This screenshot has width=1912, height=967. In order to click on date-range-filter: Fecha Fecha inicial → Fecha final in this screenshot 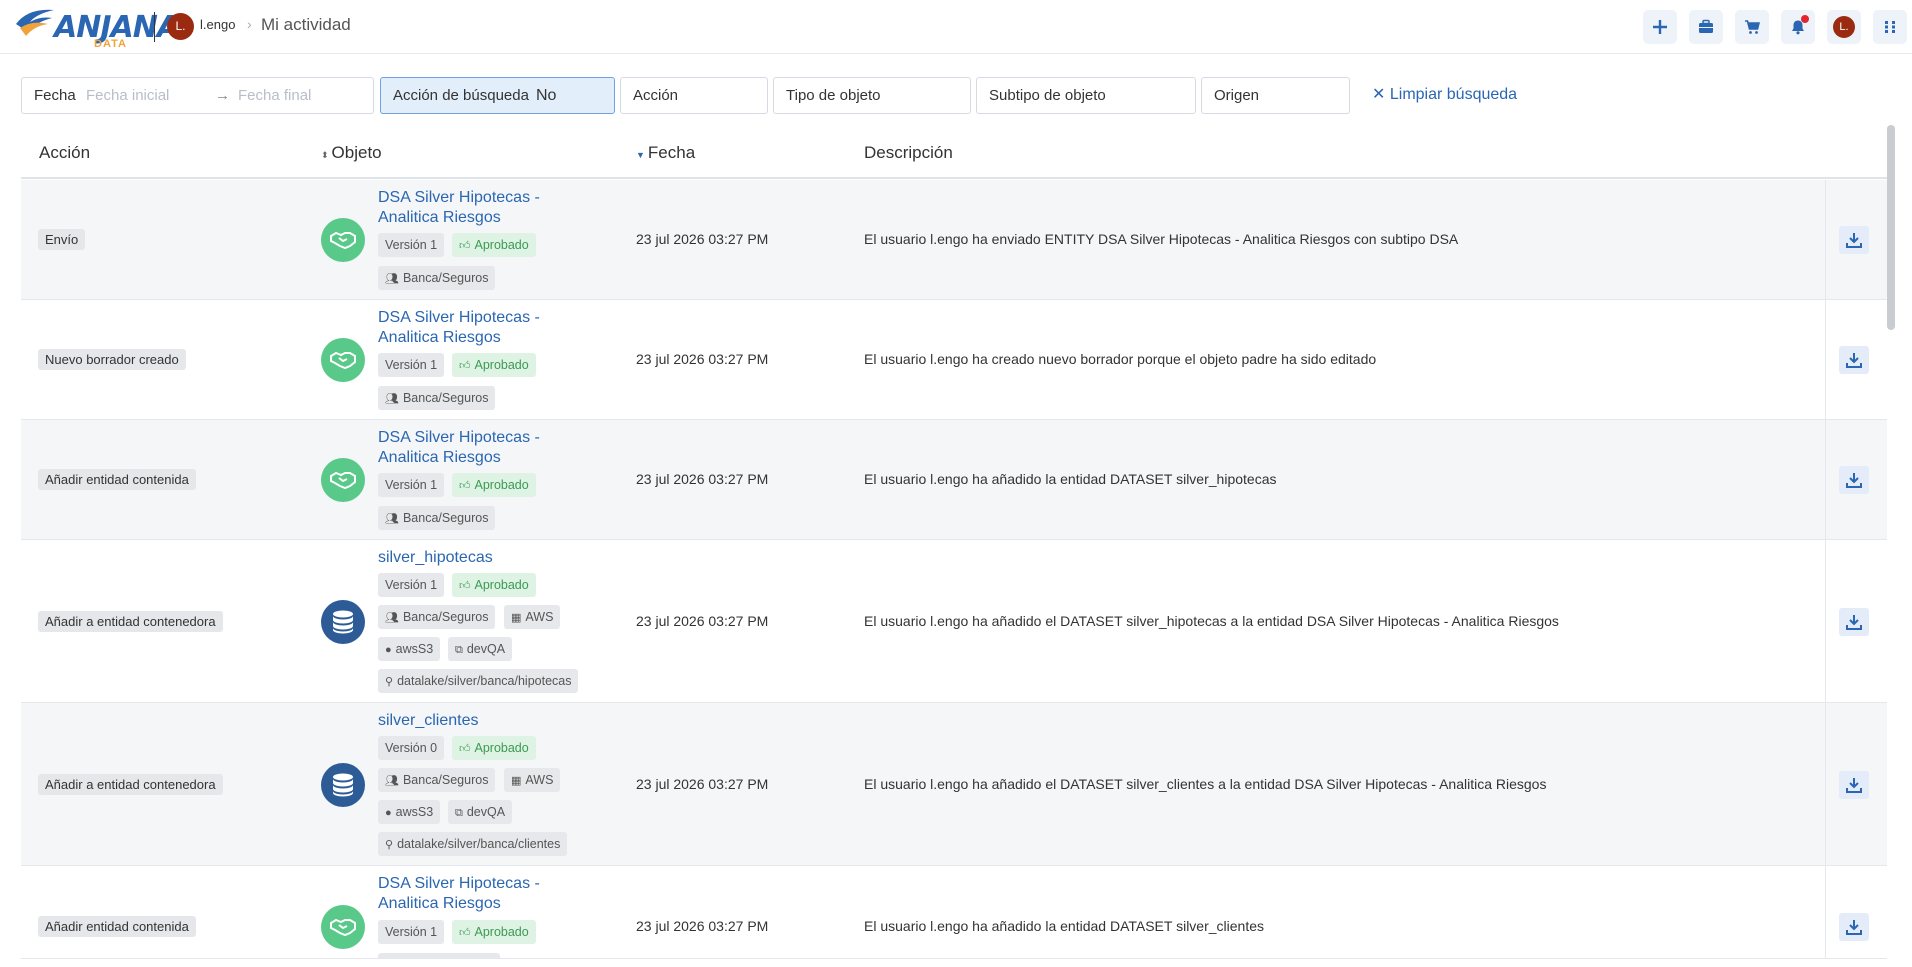, I will do `click(197, 95)`.